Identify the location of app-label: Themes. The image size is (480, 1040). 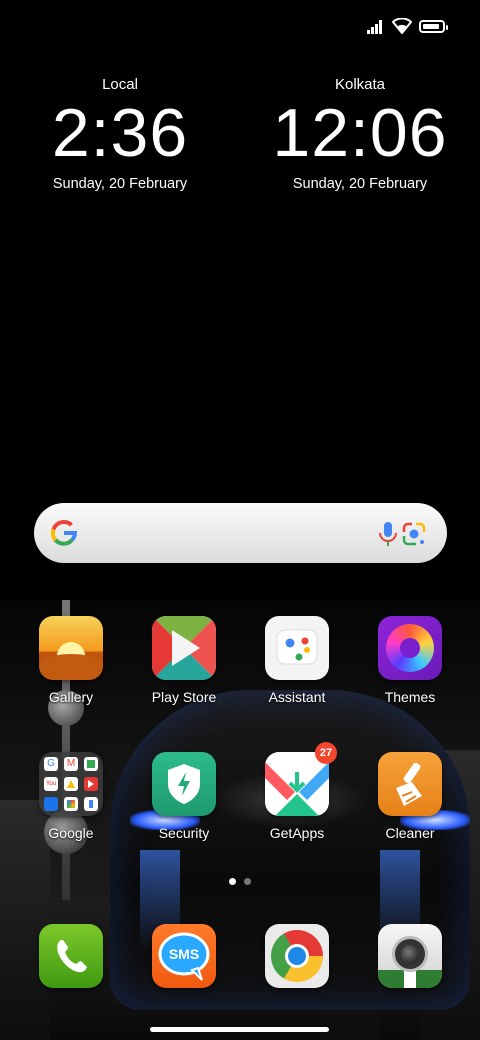
(410, 697).